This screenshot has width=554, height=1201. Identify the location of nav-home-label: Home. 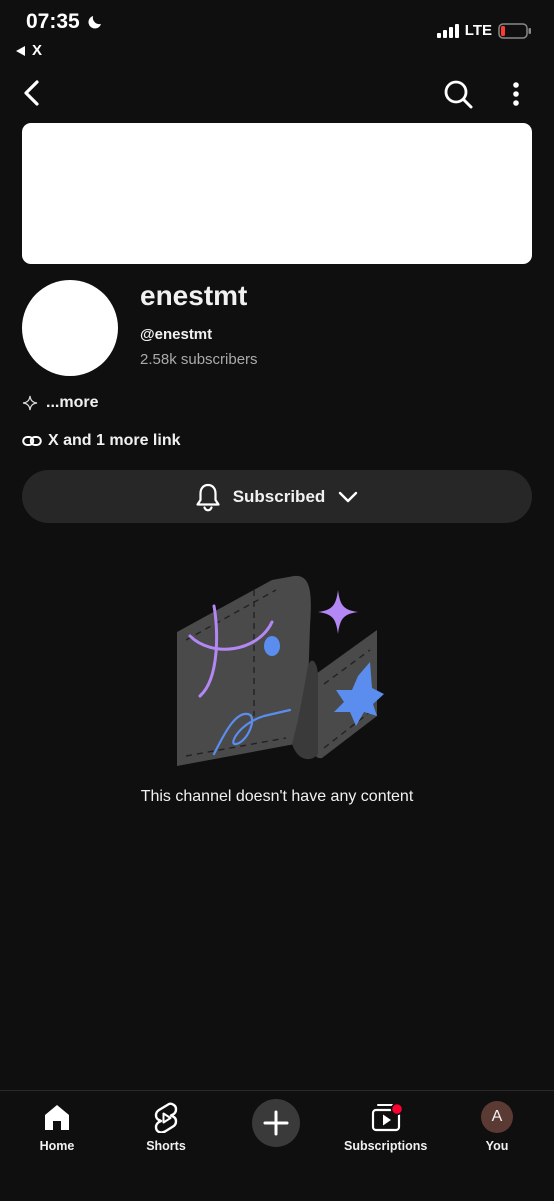
(57, 1146).